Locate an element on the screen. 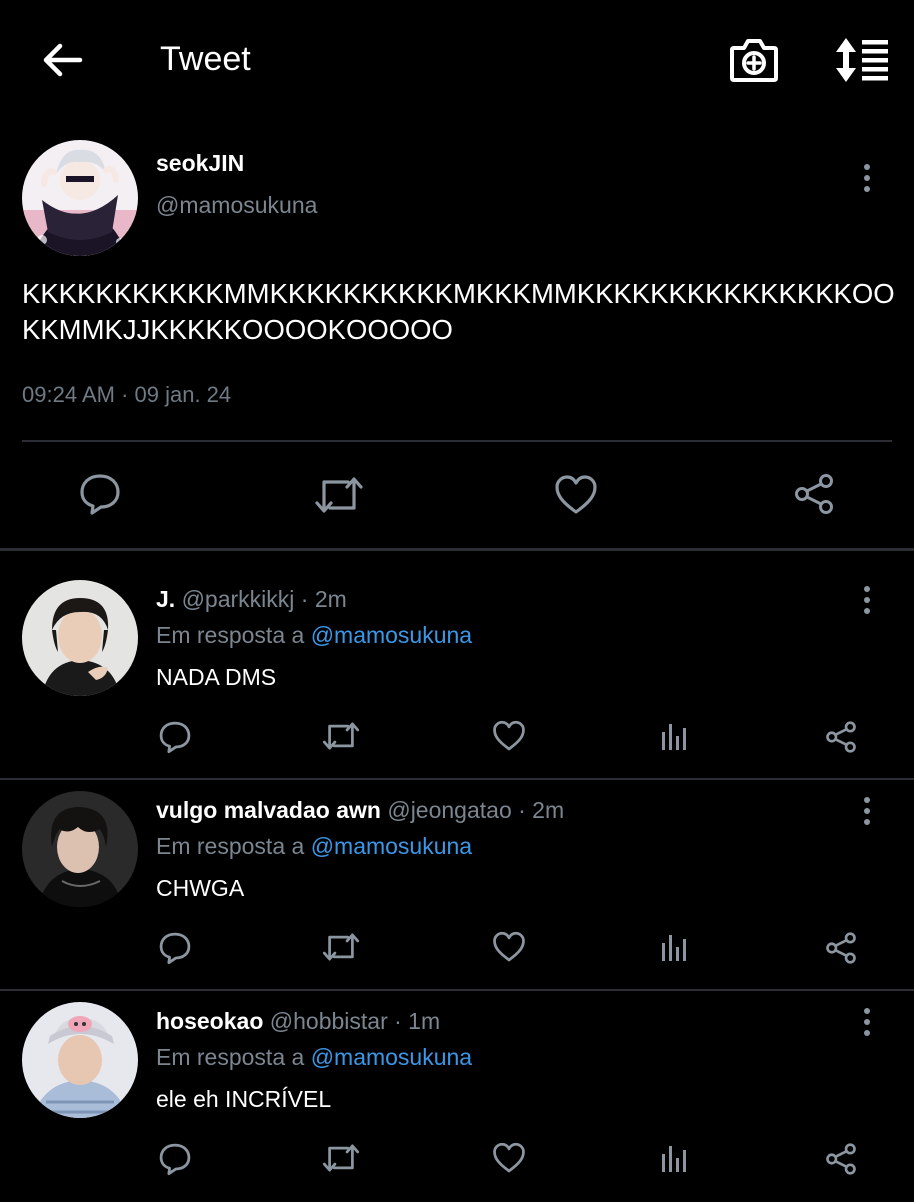 The width and height of the screenshot is (914, 1202). reply-author-name: J. is located at coordinates (165, 599).